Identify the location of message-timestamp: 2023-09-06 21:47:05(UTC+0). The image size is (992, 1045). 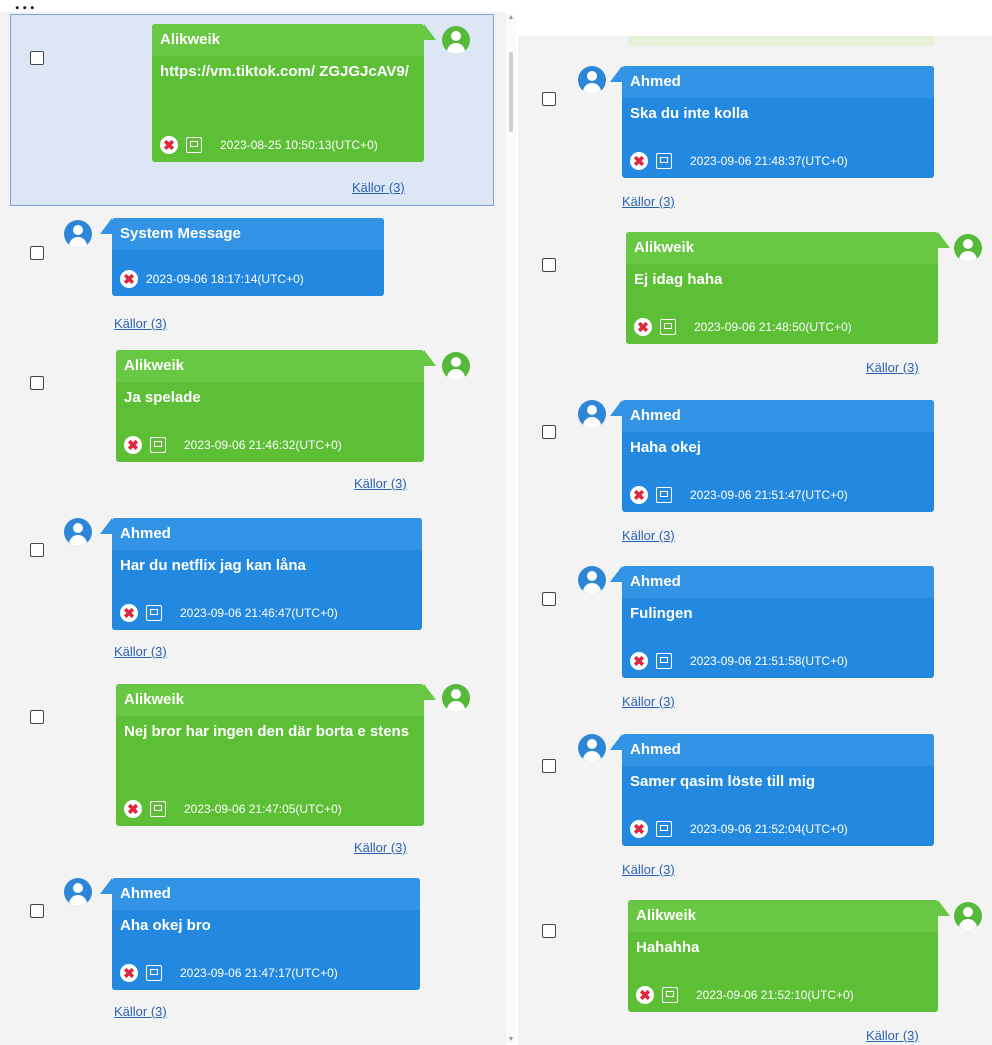
(263, 809).